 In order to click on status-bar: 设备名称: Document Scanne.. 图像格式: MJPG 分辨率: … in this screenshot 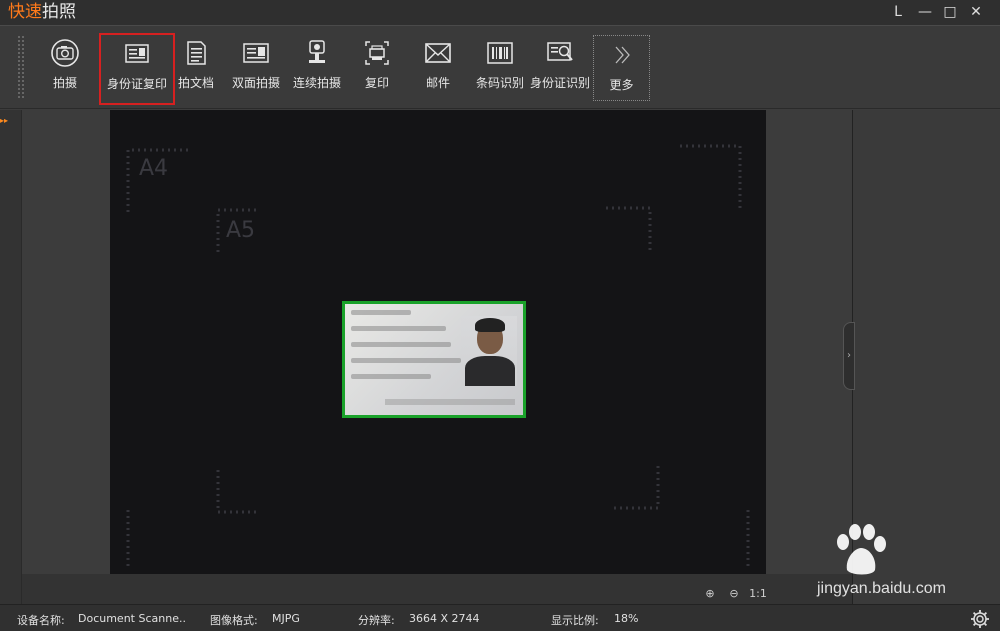, I will do `click(500, 617)`.